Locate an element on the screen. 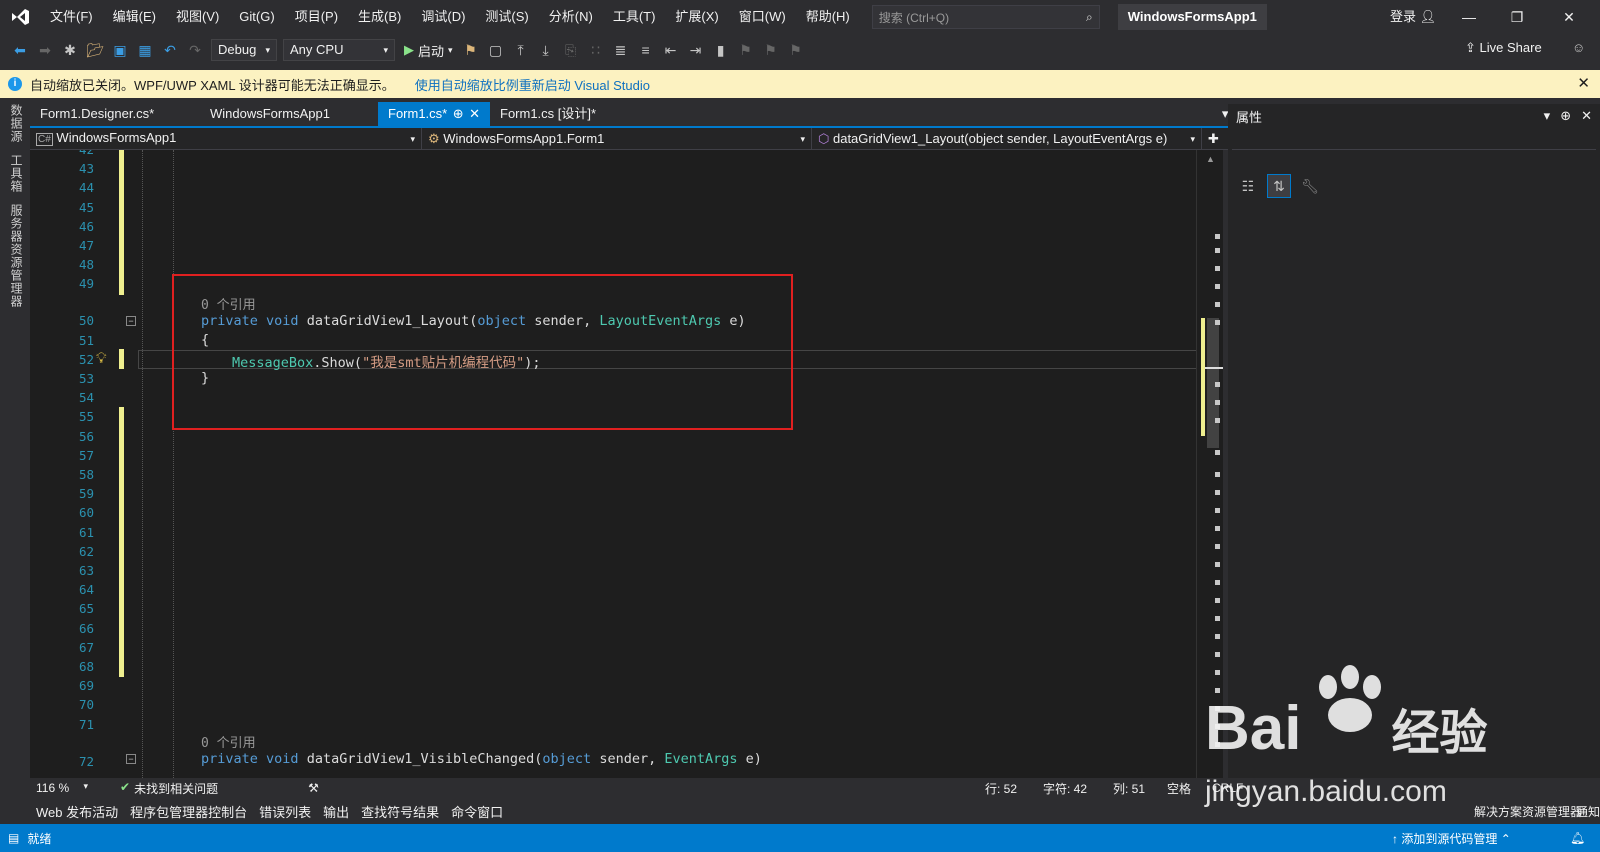 The width and height of the screenshot is (1600, 852). lightbulb-icon: 💡︎ is located at coordinates (101, 358).